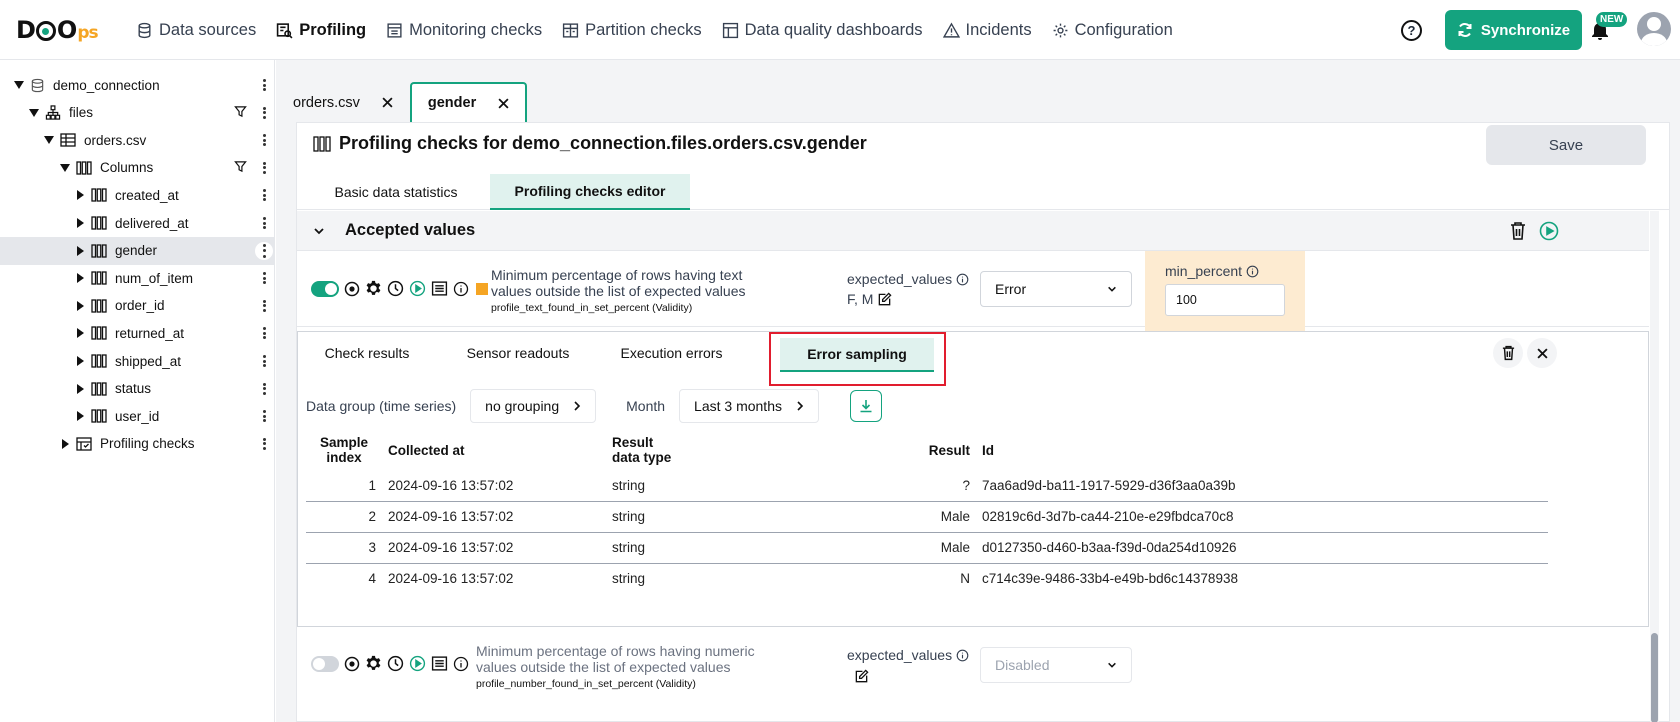 The height and width of the screenshot is (722, 1680). What do you see at coordinates (367, 353) in the screenshot?
I see `tab-check-results: Check results` at bounding box center [367, 353].